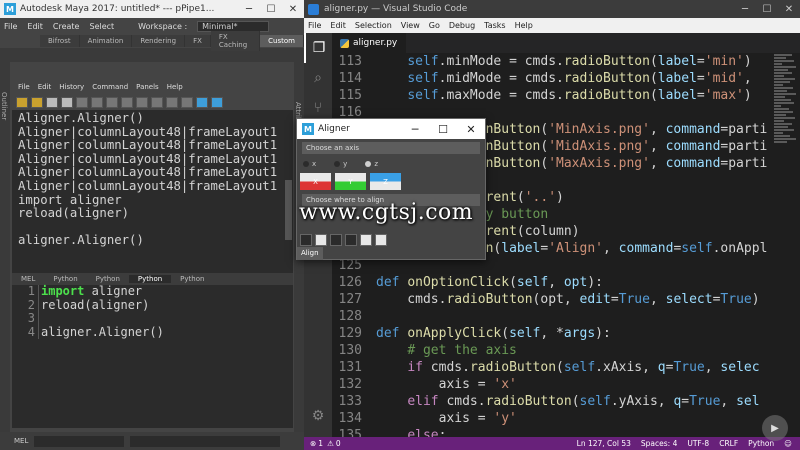  Describe the element at coordinates (108, 279) in the screenshot. I see `se-tab-python-2: Python` at that location.